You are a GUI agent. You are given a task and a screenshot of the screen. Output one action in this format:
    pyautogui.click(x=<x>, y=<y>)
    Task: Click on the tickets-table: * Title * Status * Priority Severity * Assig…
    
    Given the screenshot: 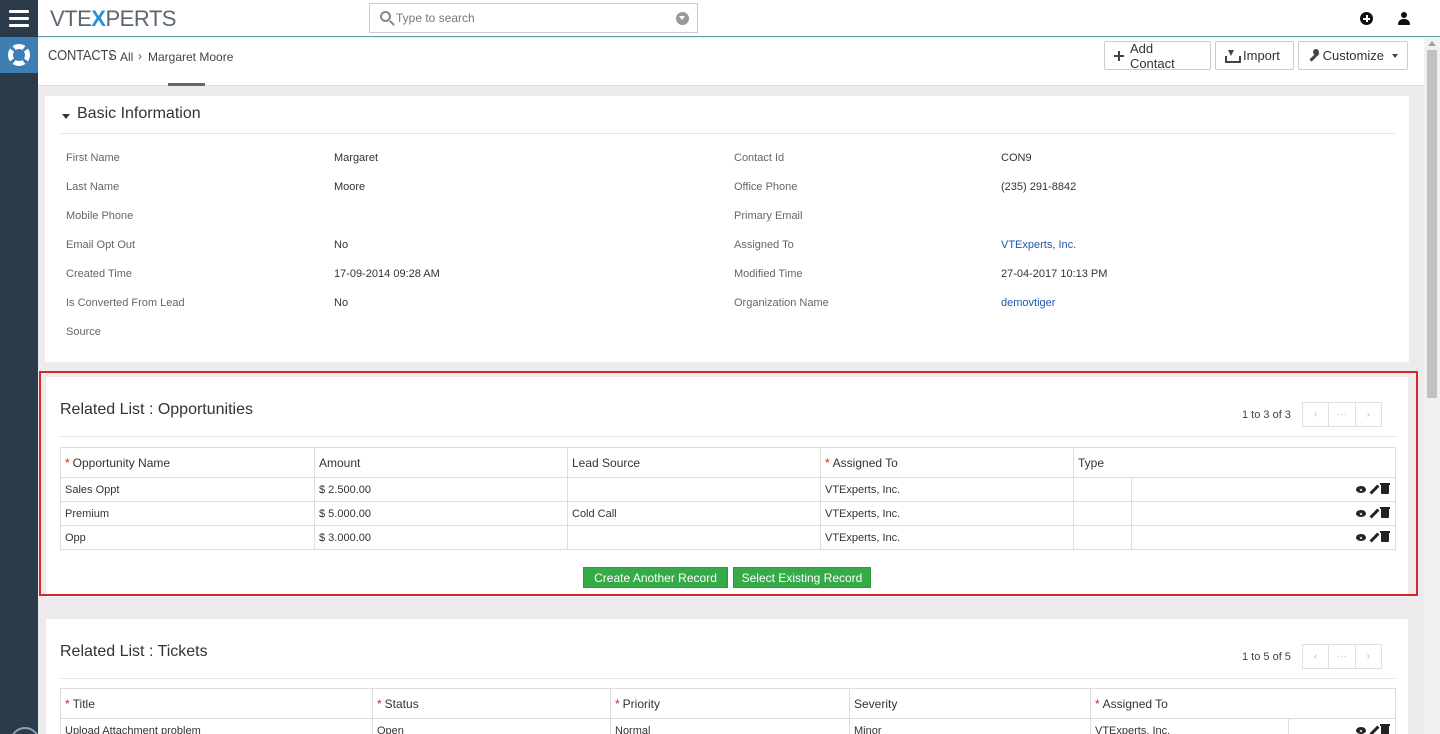 What is the action you would take?
    pyautogui.click(x=728, y=711)
    